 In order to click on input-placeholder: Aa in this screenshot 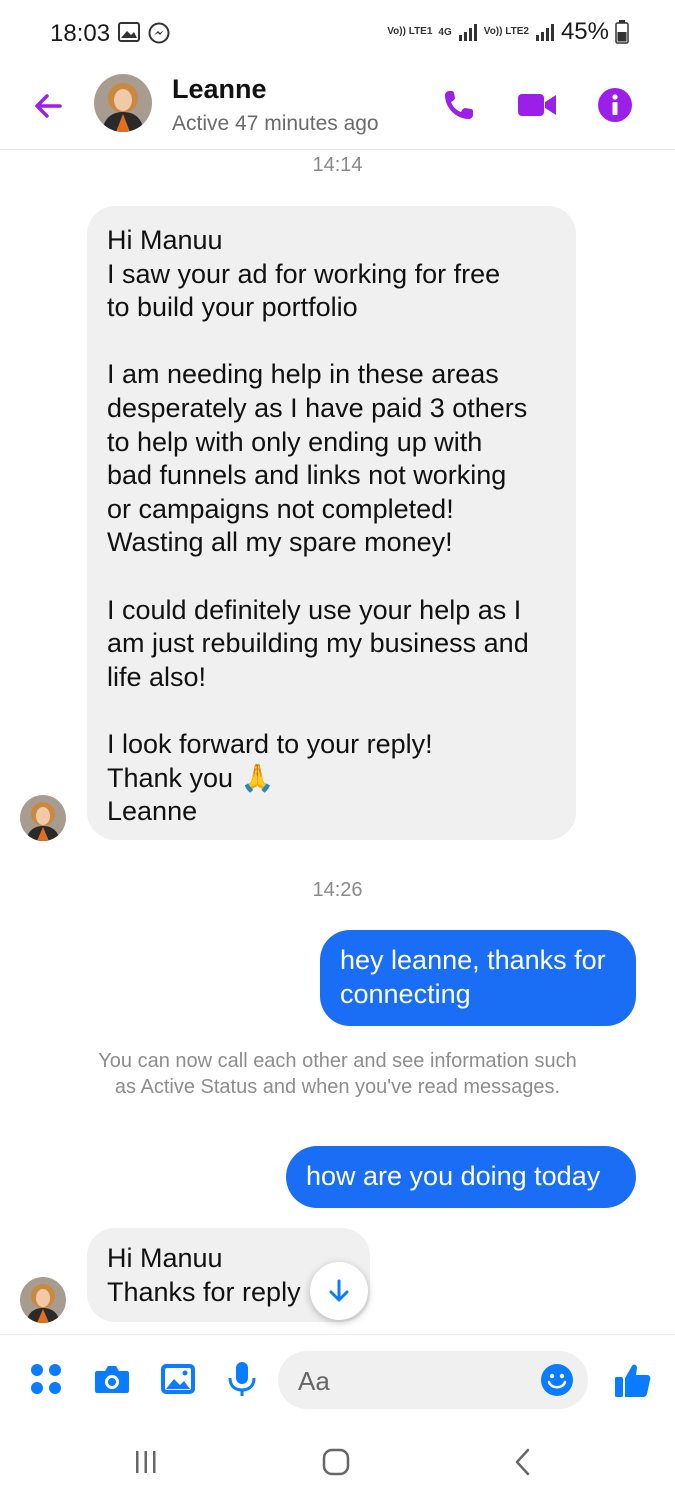, I will do `click(314, 1381)`.